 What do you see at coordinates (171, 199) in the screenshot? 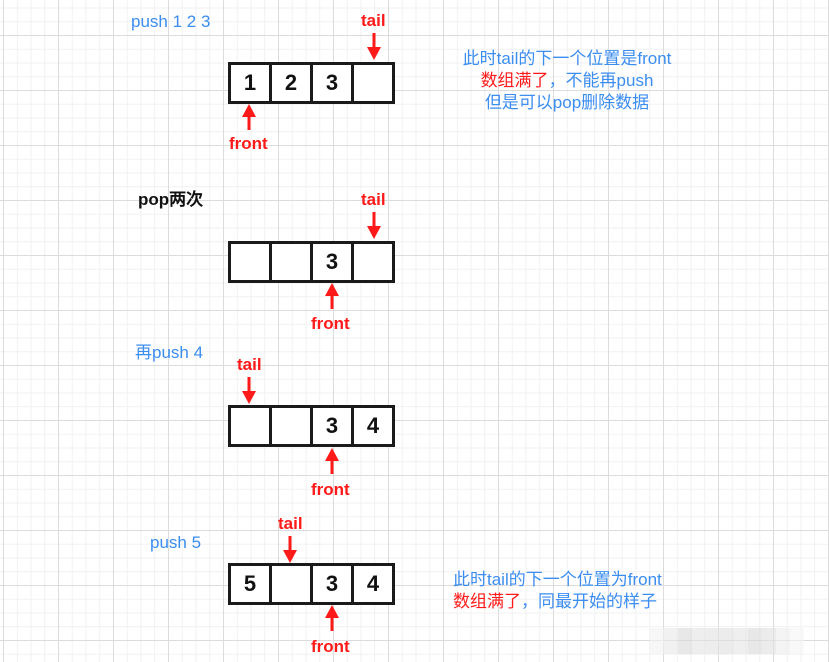
I see `step-label-pop-twice: pop两次` at bounding box center [171, 199].